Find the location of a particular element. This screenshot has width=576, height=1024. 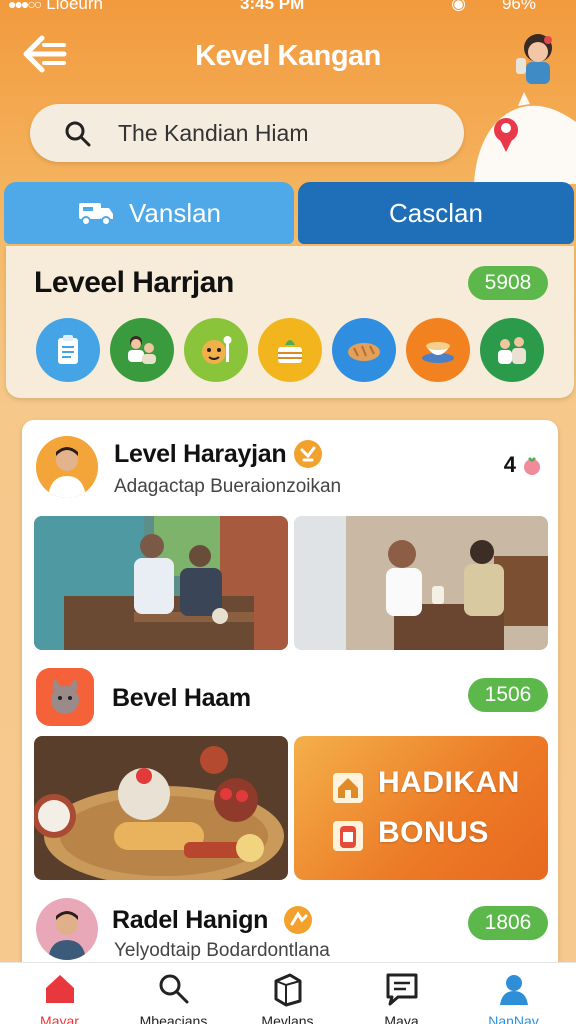

post-title: Radel Hanign is located at coordinates (190, 920).